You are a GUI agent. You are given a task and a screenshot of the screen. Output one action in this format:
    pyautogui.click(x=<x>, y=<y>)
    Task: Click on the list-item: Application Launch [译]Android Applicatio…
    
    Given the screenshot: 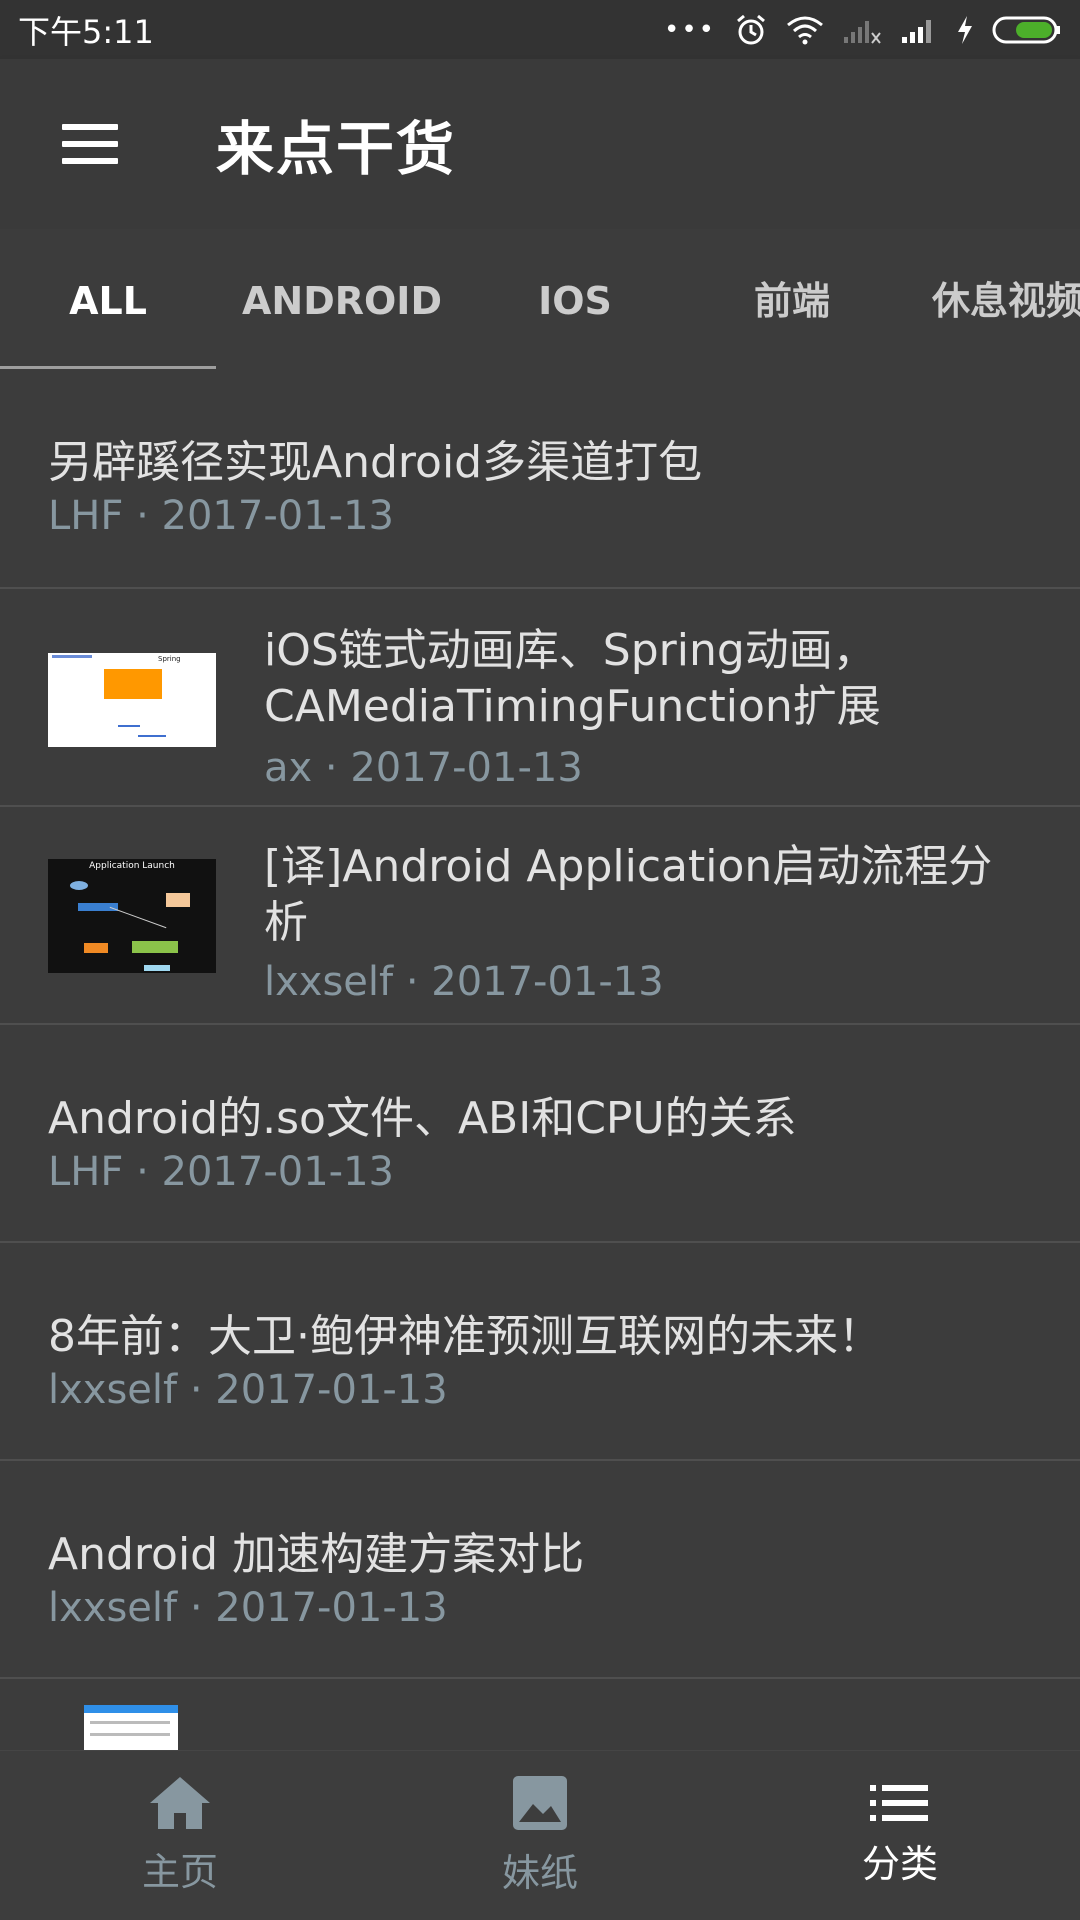 What is the action you would take?
    pyautogui.click(x=540, y=916)
    